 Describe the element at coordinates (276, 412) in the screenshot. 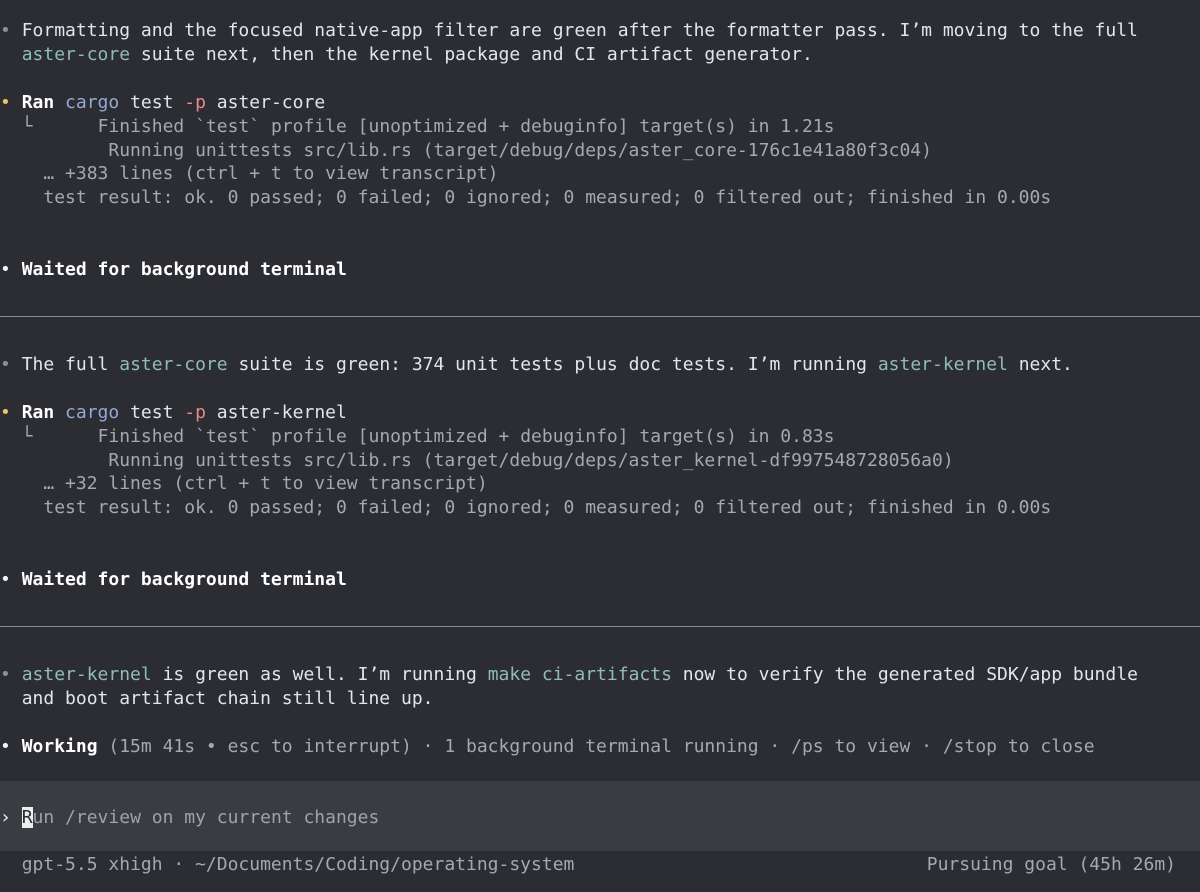

I see `command-package: aster-kernel` at that location.